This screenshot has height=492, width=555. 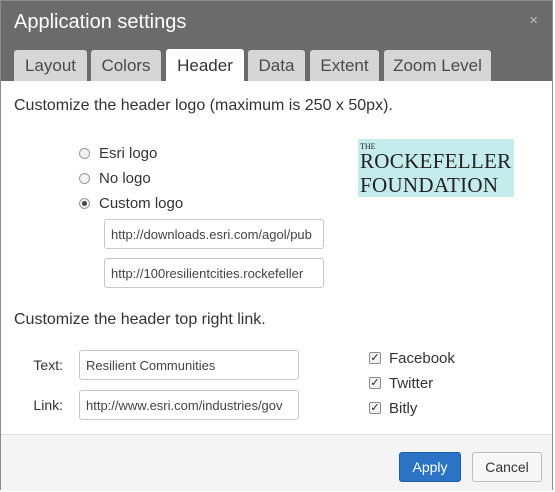 What do you see at coordinates (344, 65) in the screenshot?
I see `tab-extent: Extent` at bounding box center [344, 65].